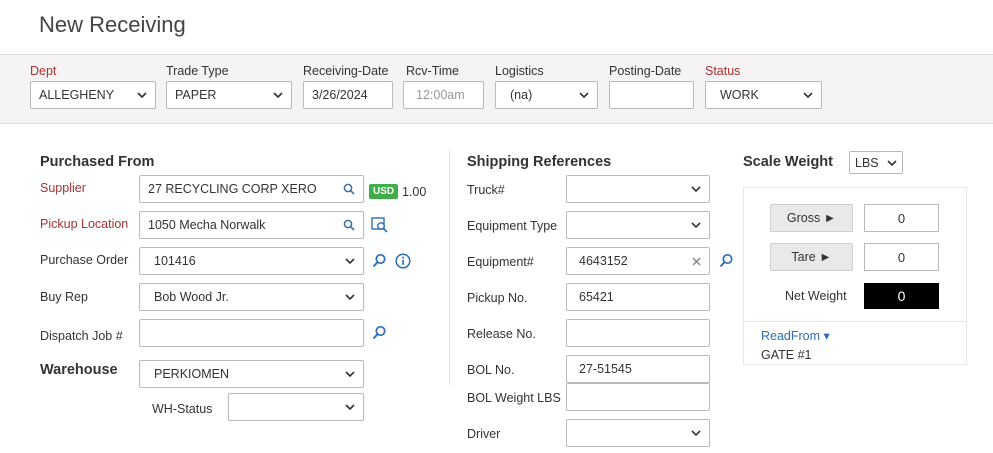 The height and width of the screenshot is (453, 993). I want to click on supplier-value: 27 RECYCLING CORP XERO, so click(232, 189).